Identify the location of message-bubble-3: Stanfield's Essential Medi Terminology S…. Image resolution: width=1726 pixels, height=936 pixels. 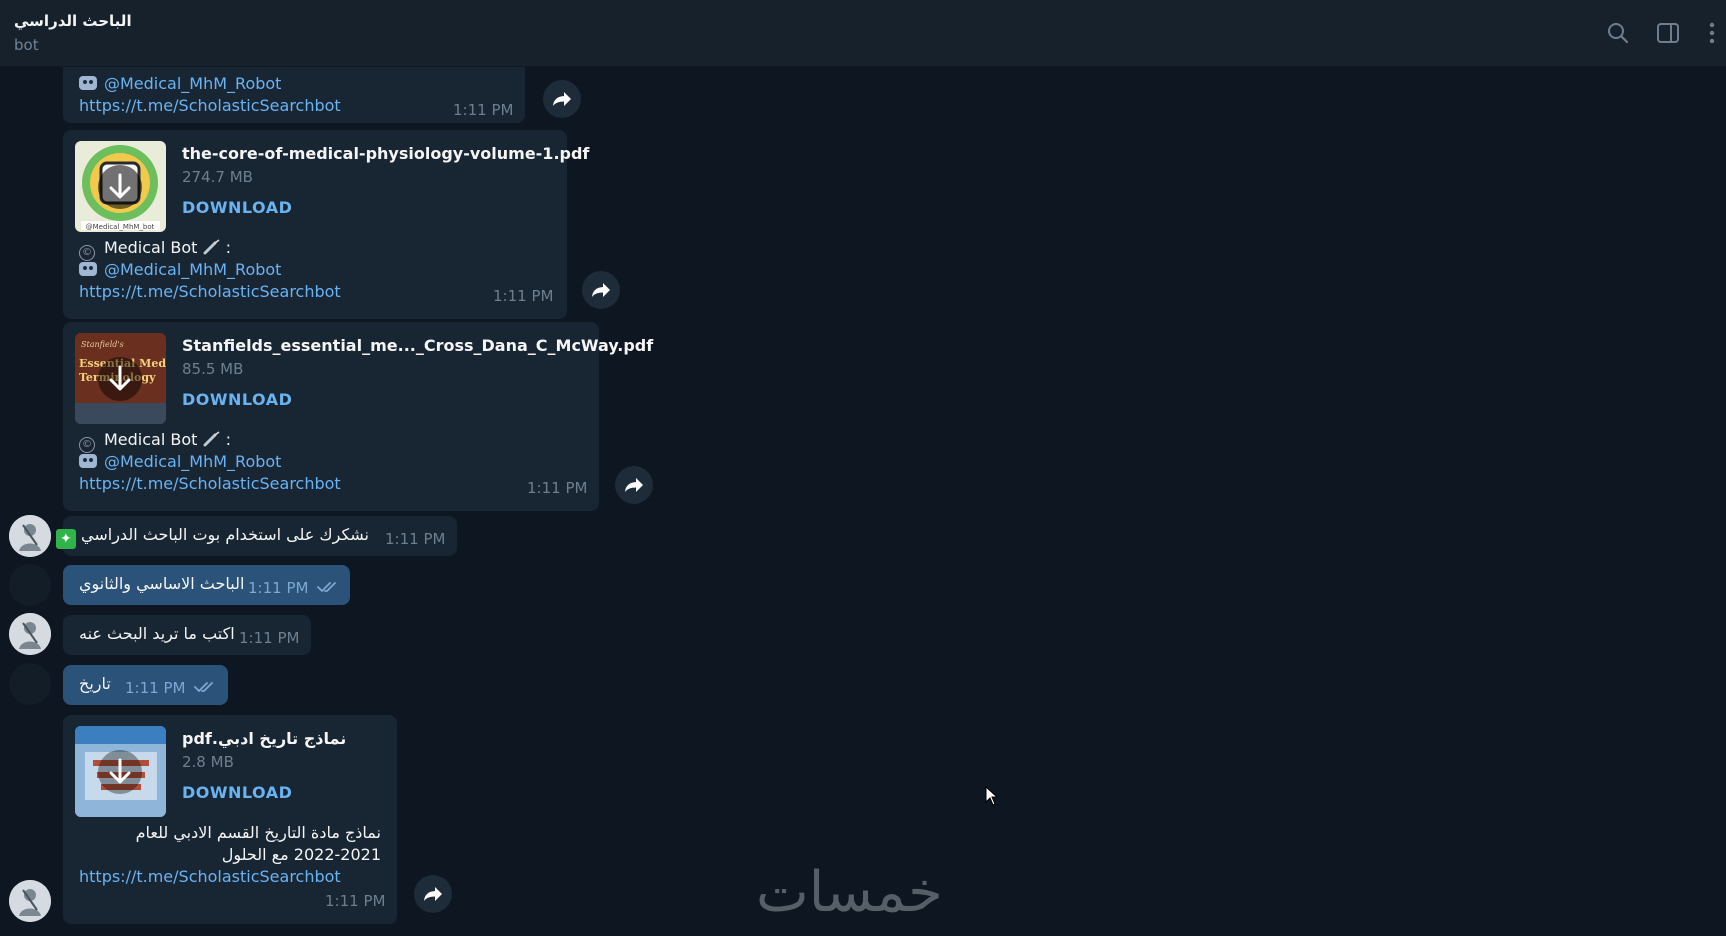
(358, 416).